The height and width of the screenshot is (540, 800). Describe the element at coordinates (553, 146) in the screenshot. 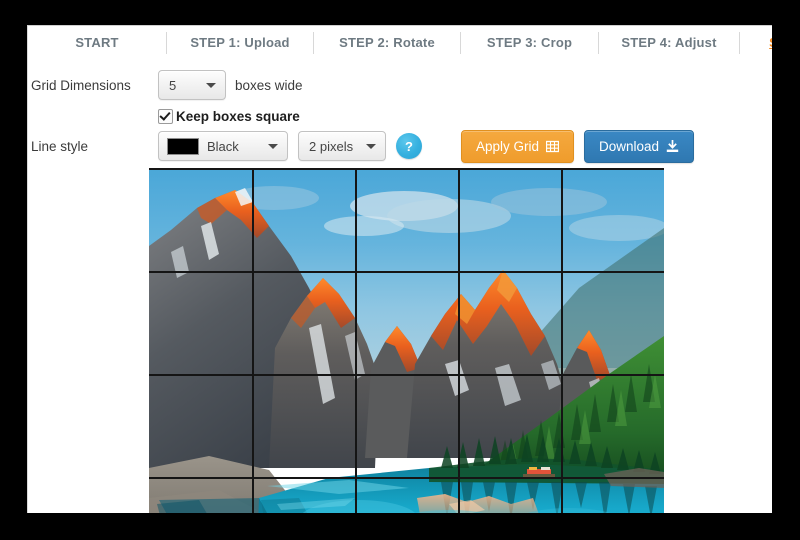

I see `grid-icon` at that location.